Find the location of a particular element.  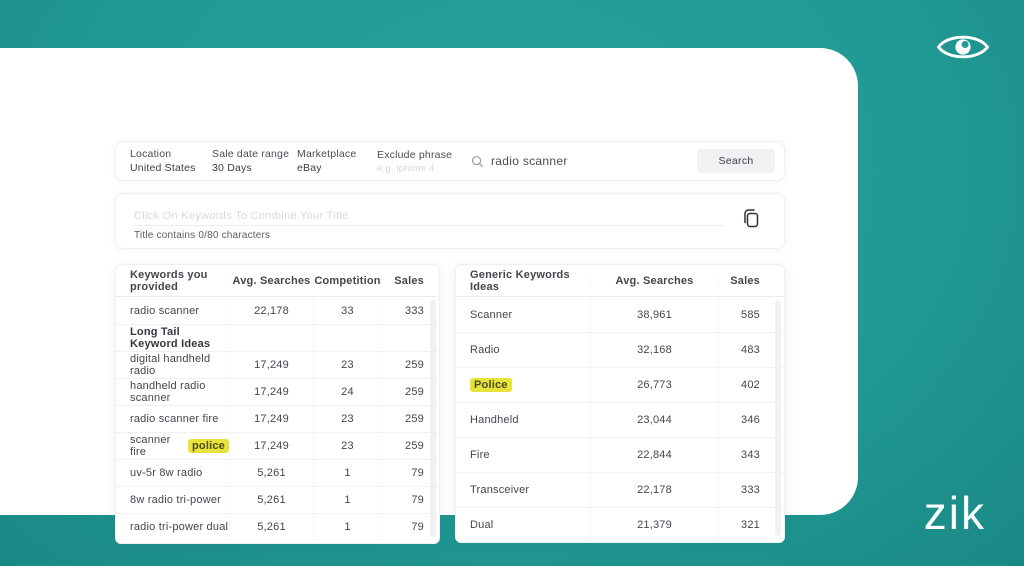

field-value: United States is located at coordinates (163, 168).